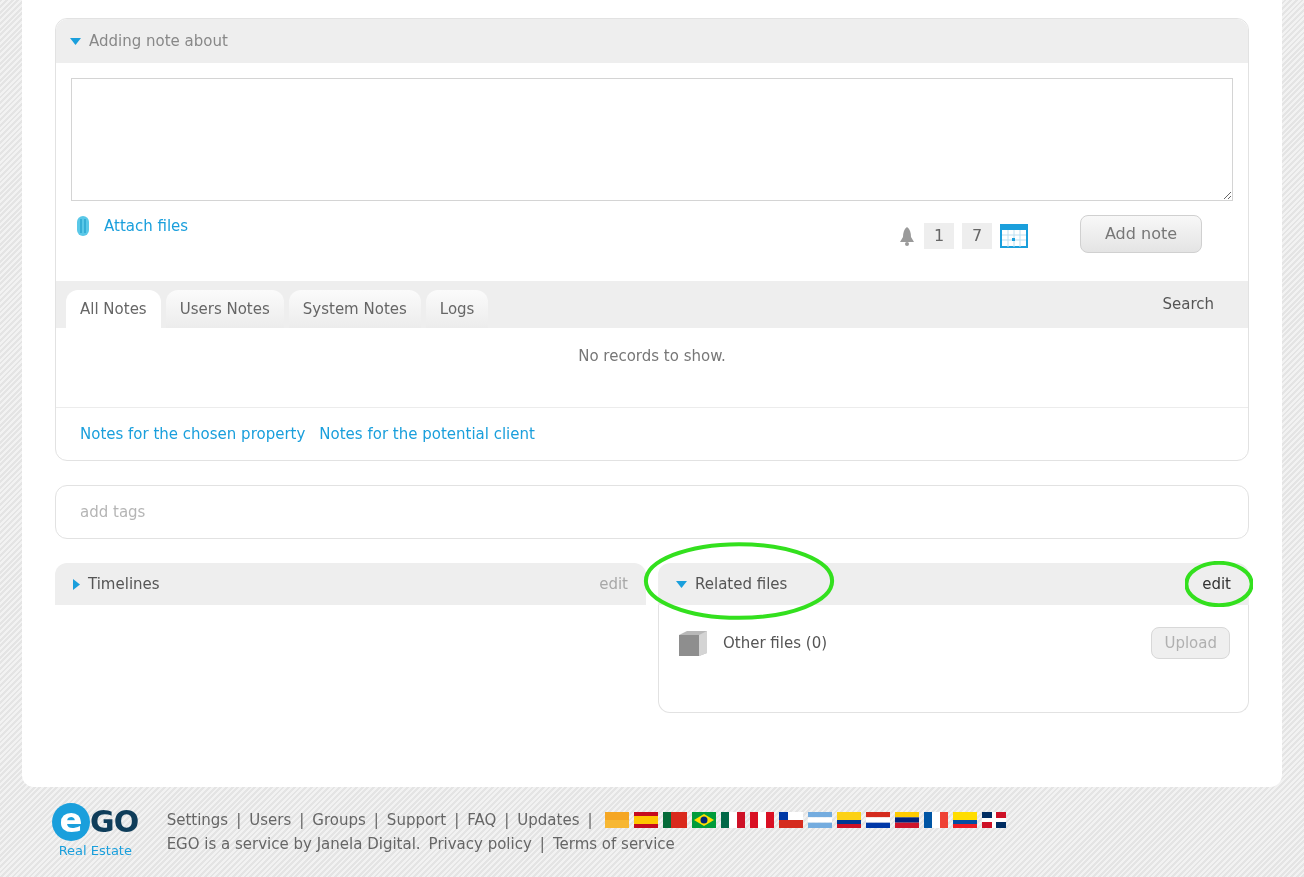 Image resolution: width=1304 pixels, height=877 pixels. Describe the element at coordinates (293, 844) in the screenshot. I see `service-text: EGO is a service by Janela Digital.` at that location.